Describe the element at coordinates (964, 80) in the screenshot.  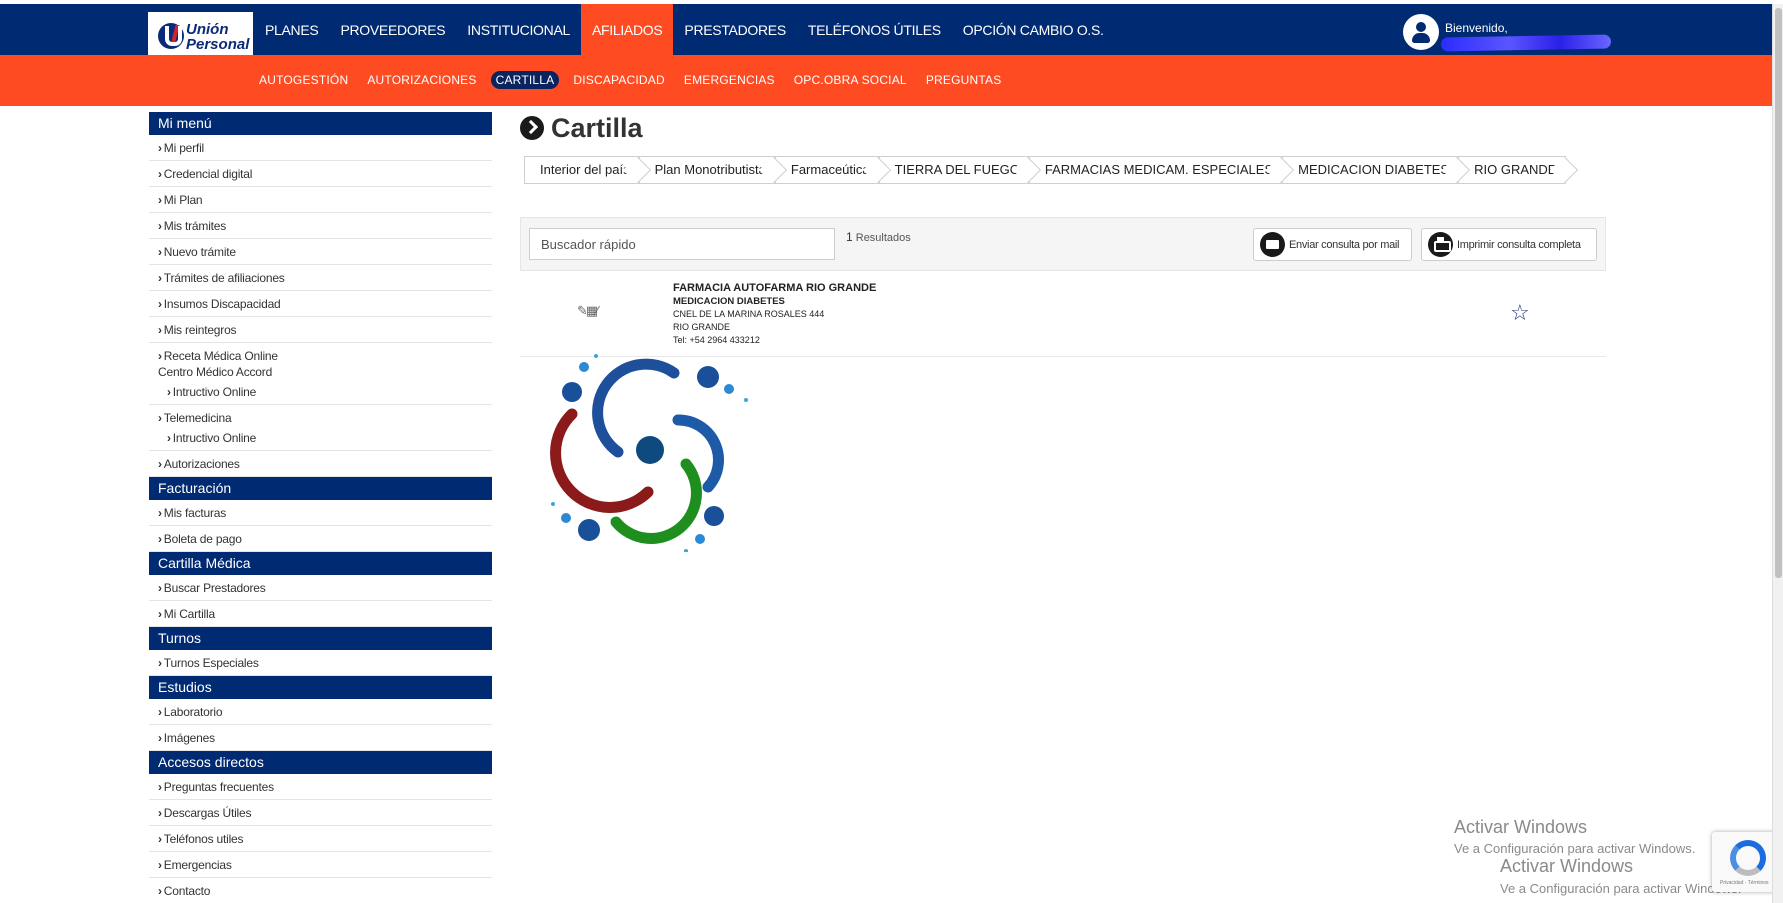
I see `subnav-item-preguntas: PREGUNTAS` at that location.